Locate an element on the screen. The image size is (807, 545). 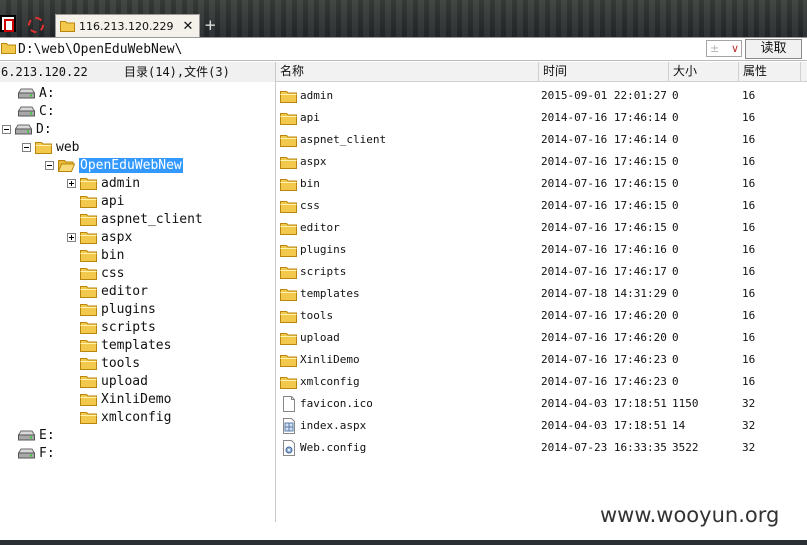
list-item: aspnet_client 2014-07-16 17:46:14 0 16 is located at coordinates (541, 140).